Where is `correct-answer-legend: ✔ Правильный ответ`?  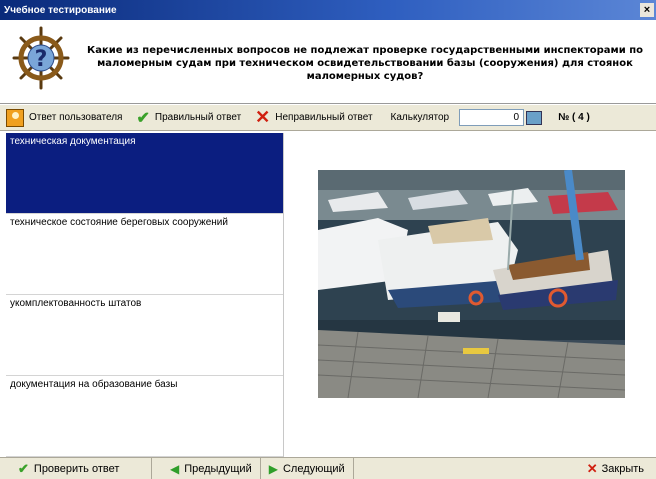
correct-answer-legend: ✔ Правильный ответ is located at coordinates (188, 118).